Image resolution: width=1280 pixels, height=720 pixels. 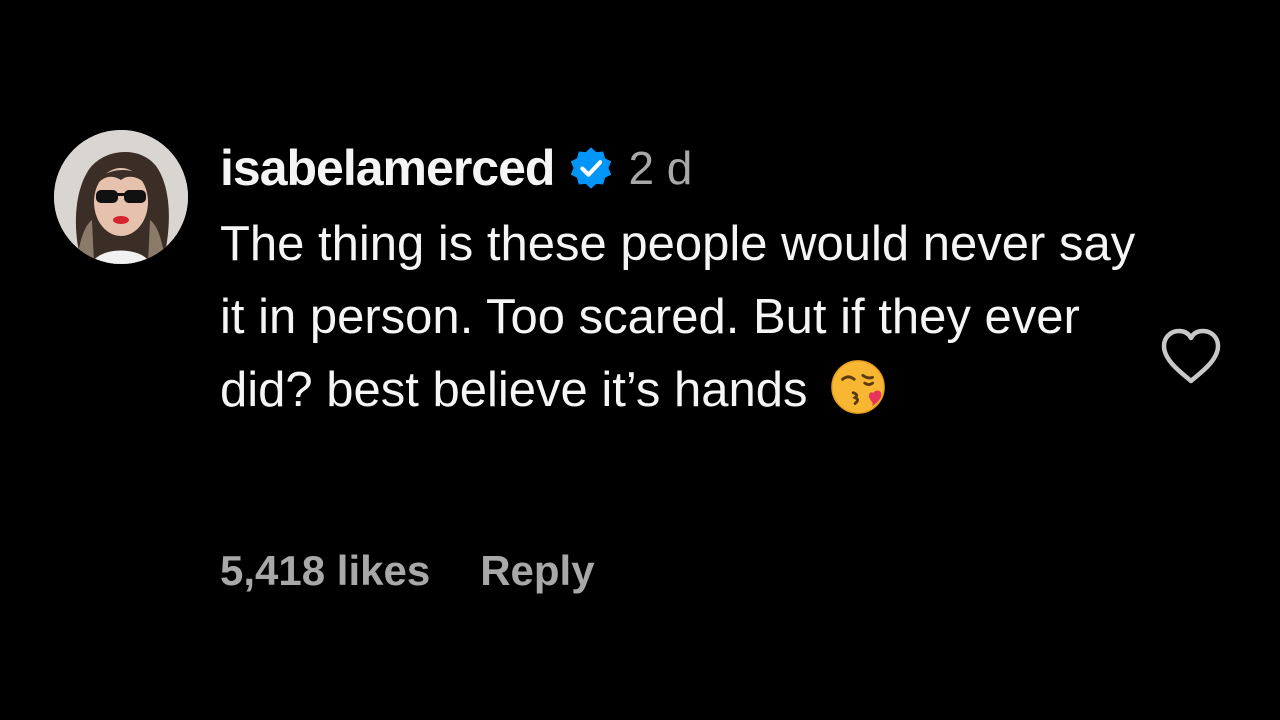 I want to click on timestamp: 2 d, so click(x=660, y=168).